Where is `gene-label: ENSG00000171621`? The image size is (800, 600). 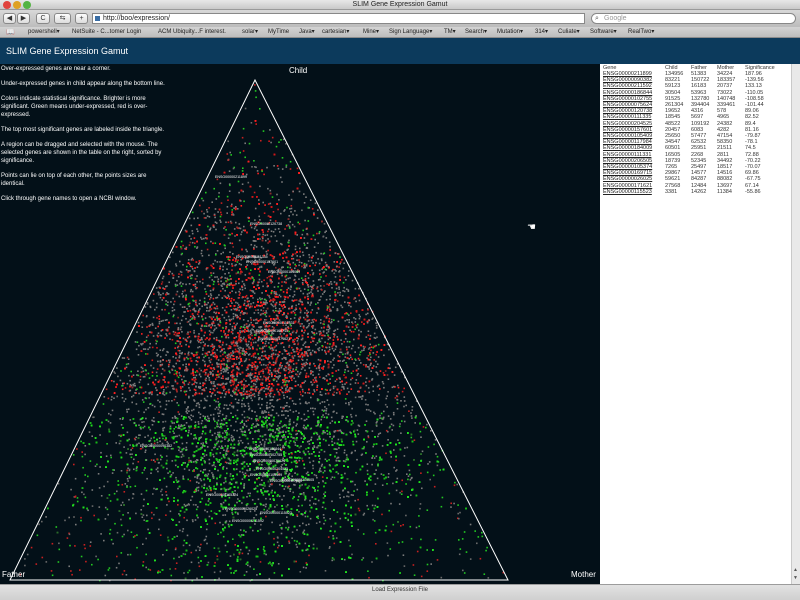 gene-label: ENSG00000171621 is located at coordinates (274, 339).